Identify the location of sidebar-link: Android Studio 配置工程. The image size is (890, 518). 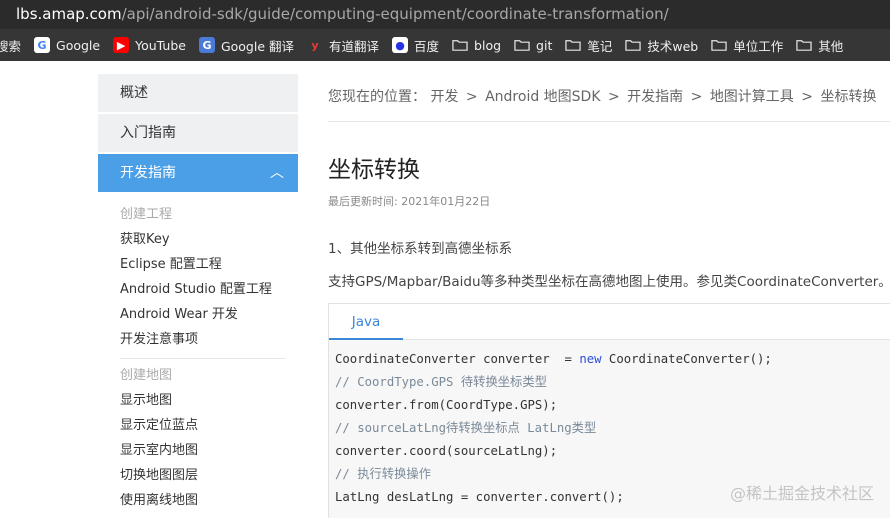
(209, 289).